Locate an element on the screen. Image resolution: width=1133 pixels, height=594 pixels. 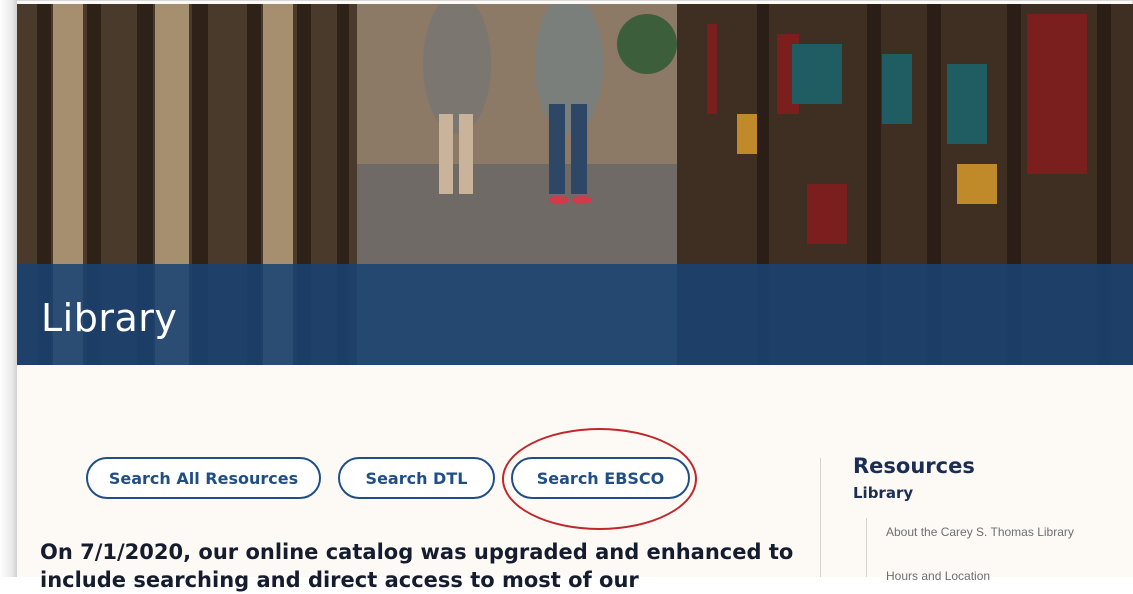
sidebar-item-hours-location: Hours and Location is located at coordinates (986, 576).